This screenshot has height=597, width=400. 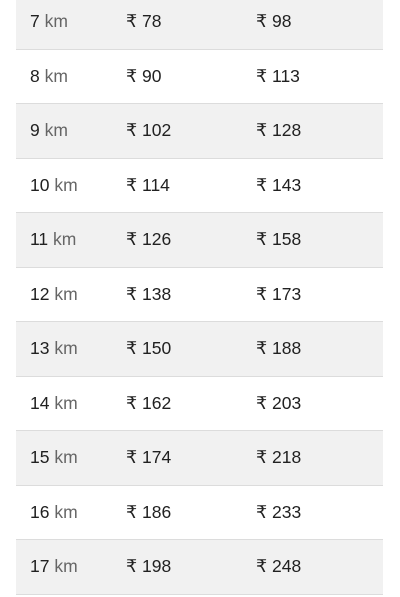 I want to click on fare-a-value: 102, so click(x=157, y=130).